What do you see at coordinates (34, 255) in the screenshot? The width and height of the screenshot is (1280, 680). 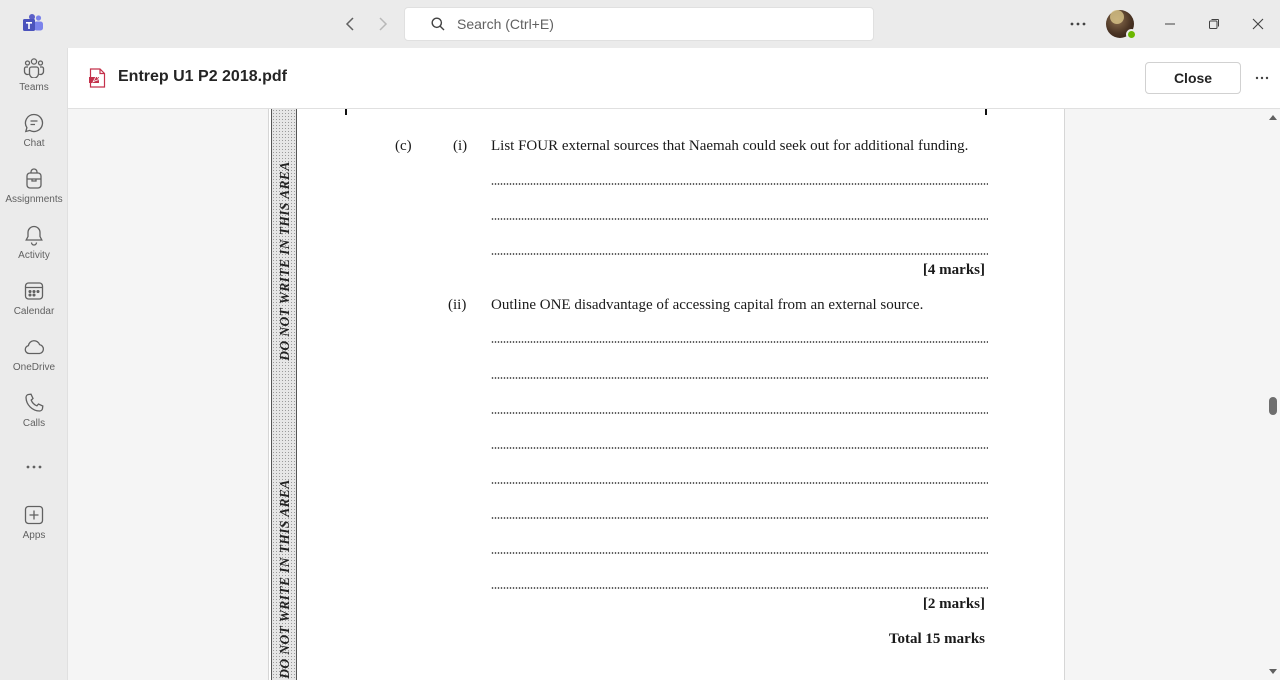 I see `rail-label: Activity` at bounding box center [34, 255].